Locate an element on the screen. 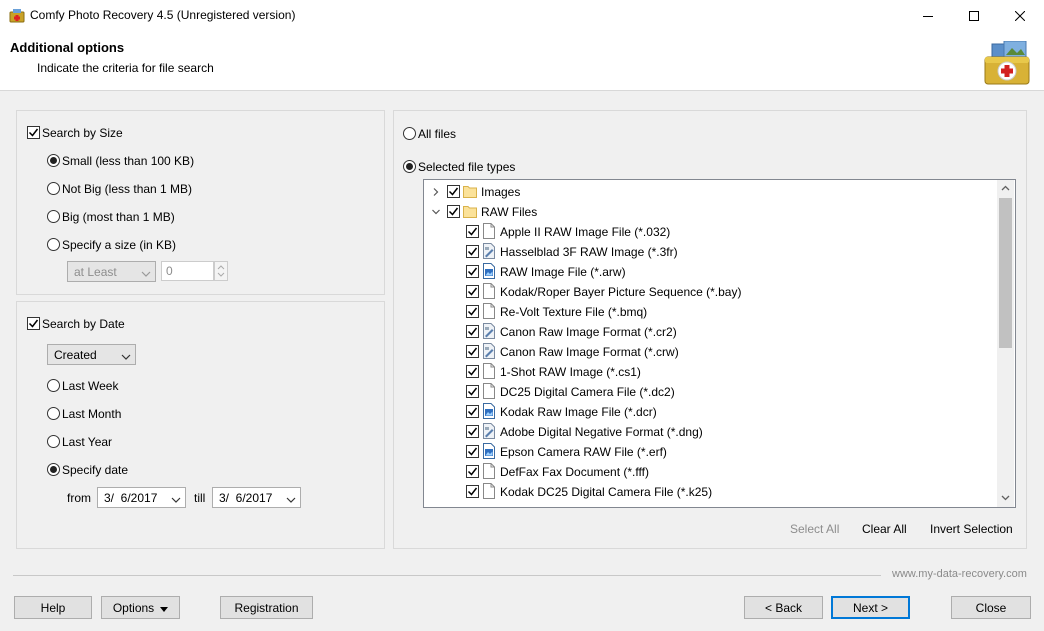 The width and height of the screenshot is (1044, 631). date-type-value: Created is located at coordinates (75, 354).